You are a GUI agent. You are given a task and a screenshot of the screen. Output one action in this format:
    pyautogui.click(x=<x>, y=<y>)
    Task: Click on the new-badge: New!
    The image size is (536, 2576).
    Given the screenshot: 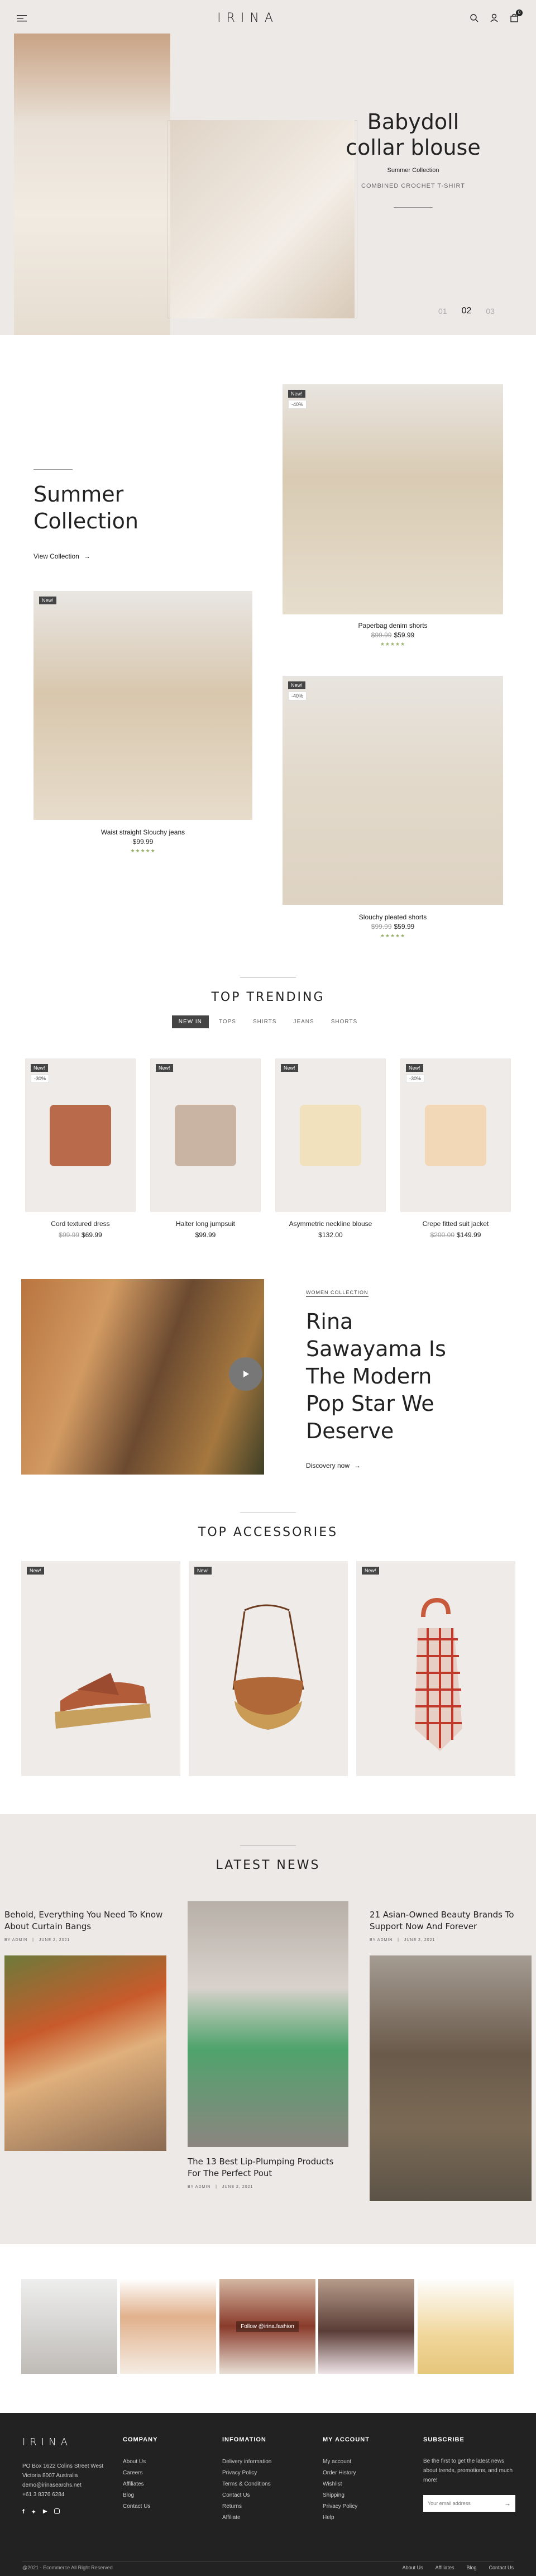 What is the action you would take?
    pyautogui.click(x=415, y=1068)
    